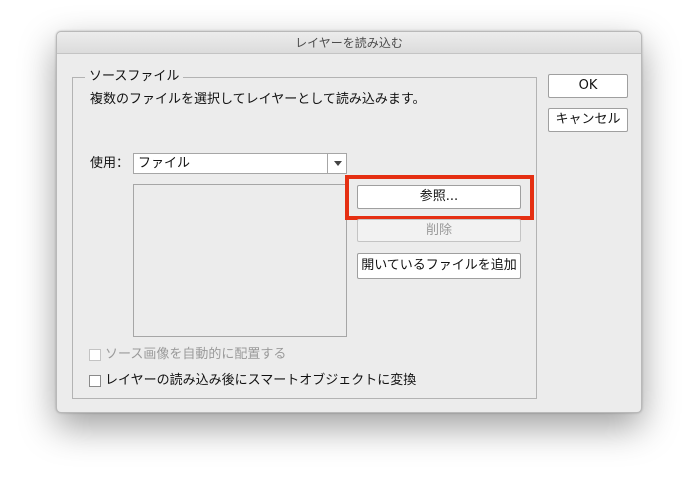 This screenshot has width=698, height=494. I want to click on use-select: ファイル, so click(240, 163).